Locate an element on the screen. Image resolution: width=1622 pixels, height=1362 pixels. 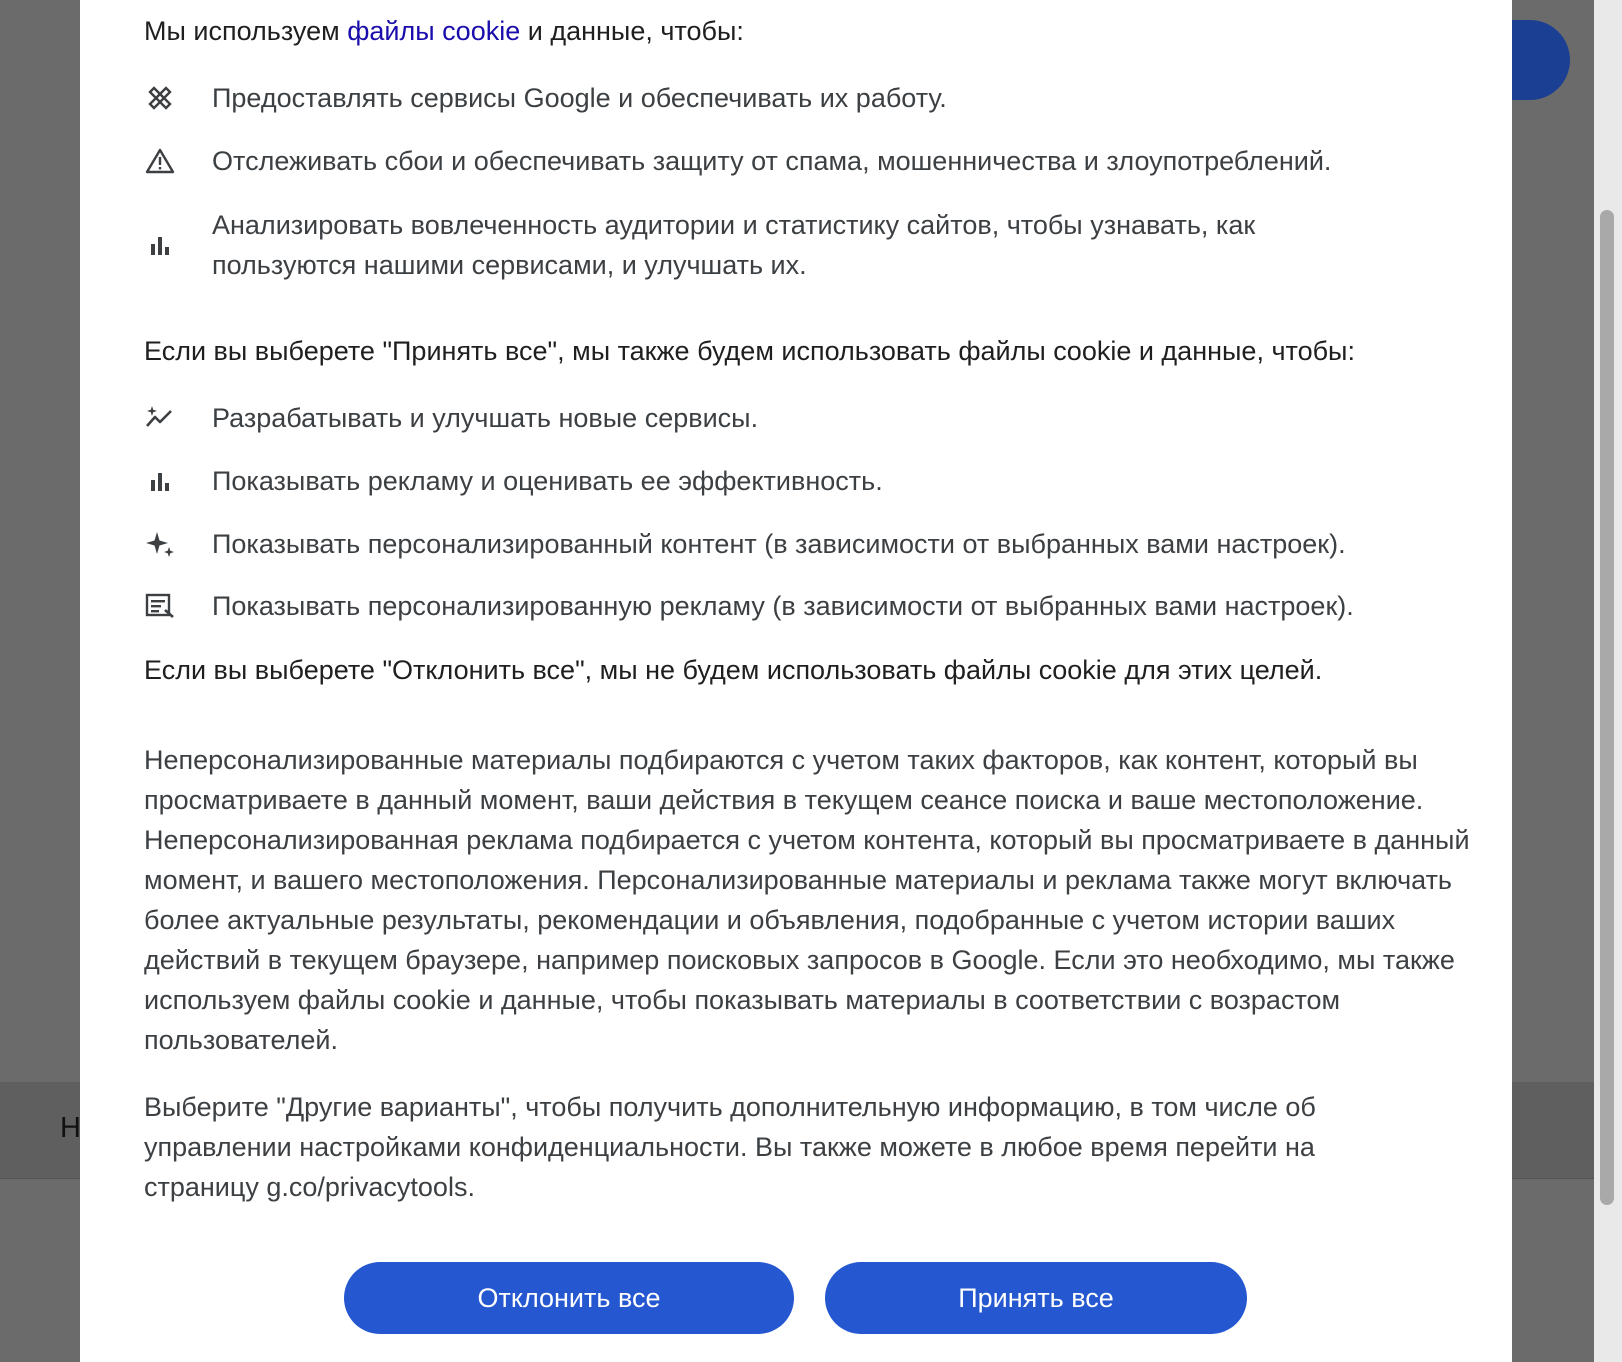
intro-before: Мы используем is located at coordinates (246, 31).